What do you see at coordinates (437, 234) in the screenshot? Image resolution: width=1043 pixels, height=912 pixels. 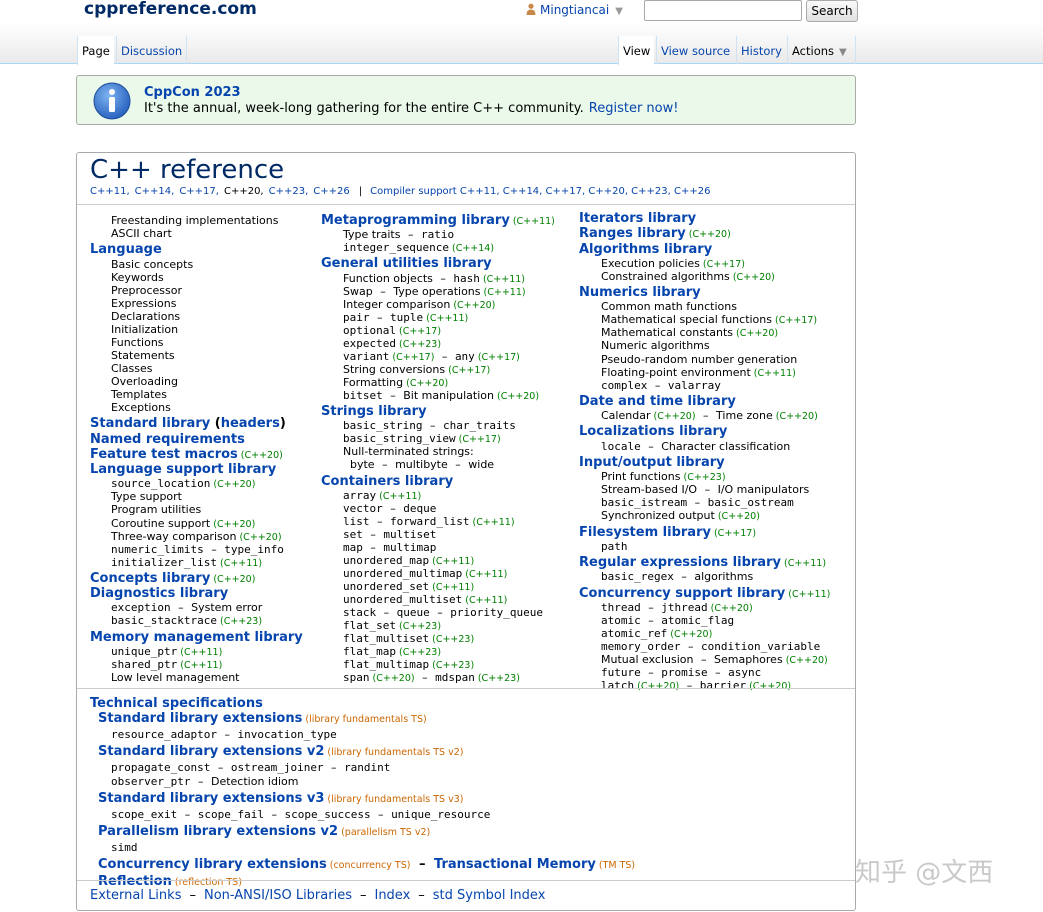 I see `link-ratio: ratio` at bounding box center [437, 234].